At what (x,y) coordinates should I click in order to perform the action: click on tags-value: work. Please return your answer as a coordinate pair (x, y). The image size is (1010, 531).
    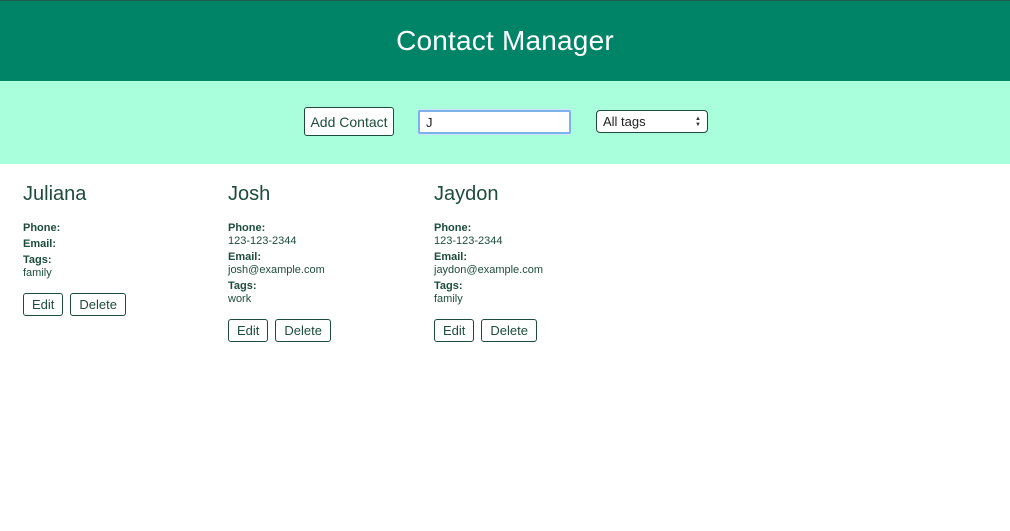
    Looking at the image, I should click on (240, 299).